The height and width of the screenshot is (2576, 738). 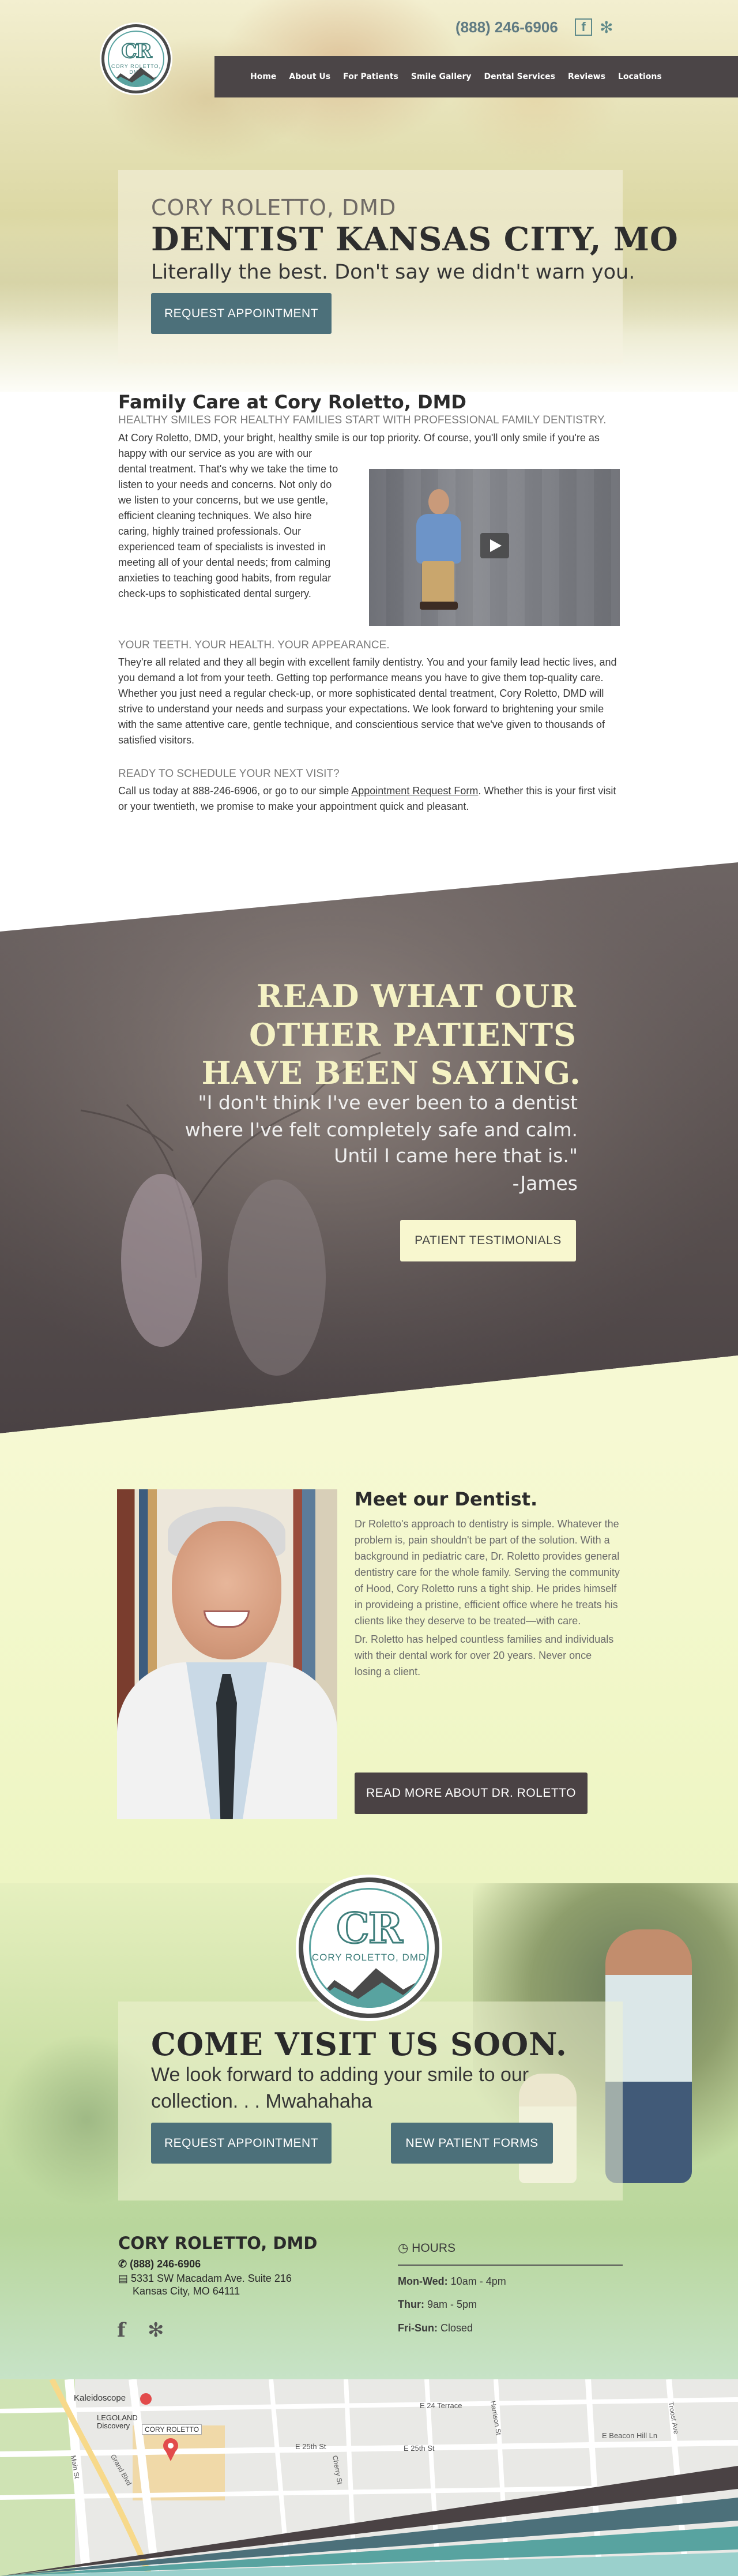 What do you see at coordinates (241, 2143) in the screenshot?
I see `request-appointment-button-2: REQUEST APPOINTMENT` at bounding box center [241, 2143].